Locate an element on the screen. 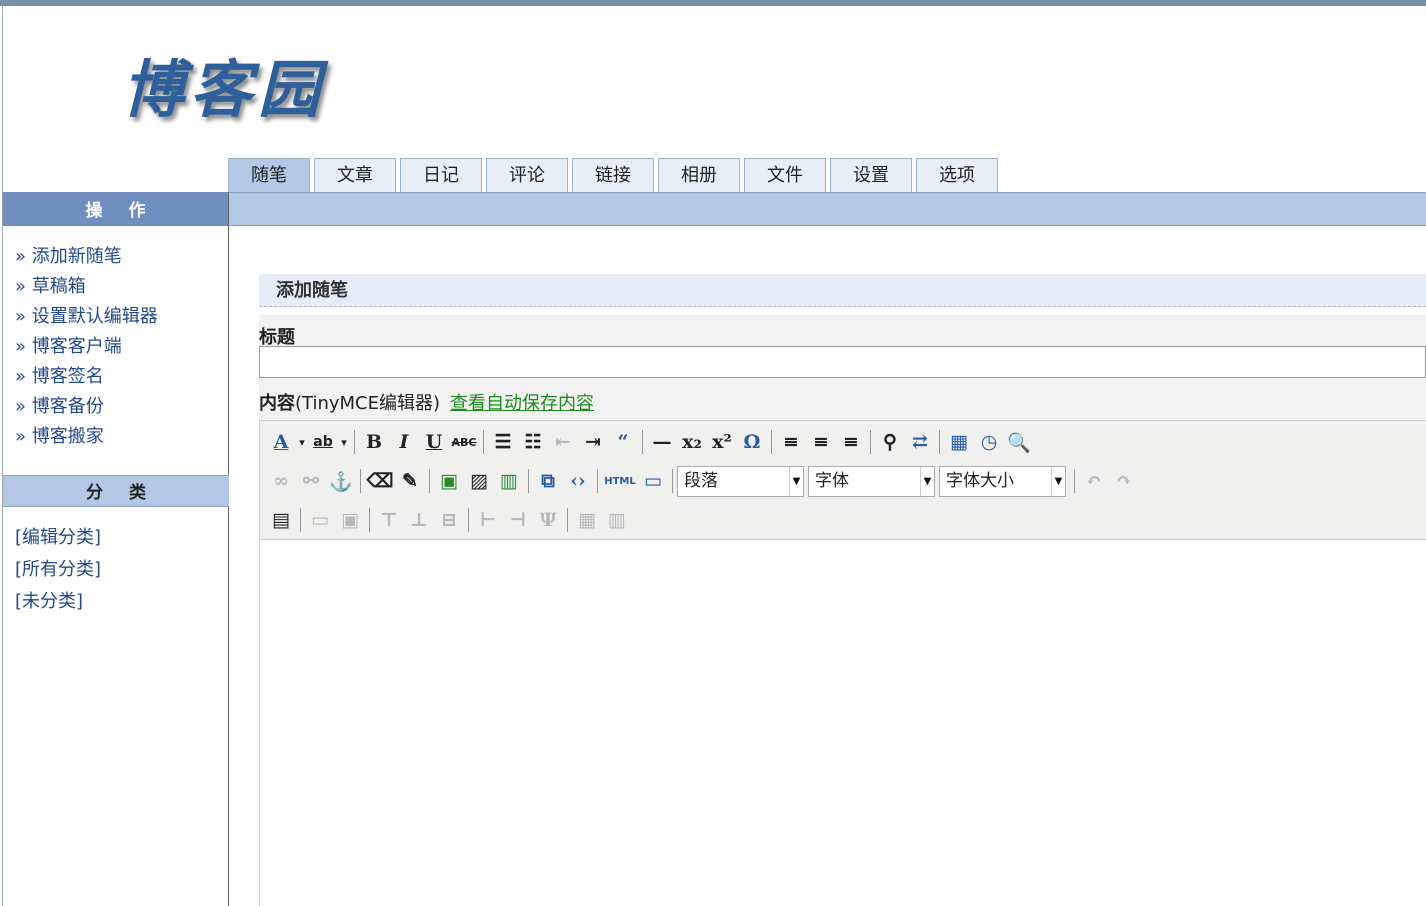 The width and height of the screenshot is (1426, 906). insert-code-icon: ⧉ is located at coordinates (548, 481).